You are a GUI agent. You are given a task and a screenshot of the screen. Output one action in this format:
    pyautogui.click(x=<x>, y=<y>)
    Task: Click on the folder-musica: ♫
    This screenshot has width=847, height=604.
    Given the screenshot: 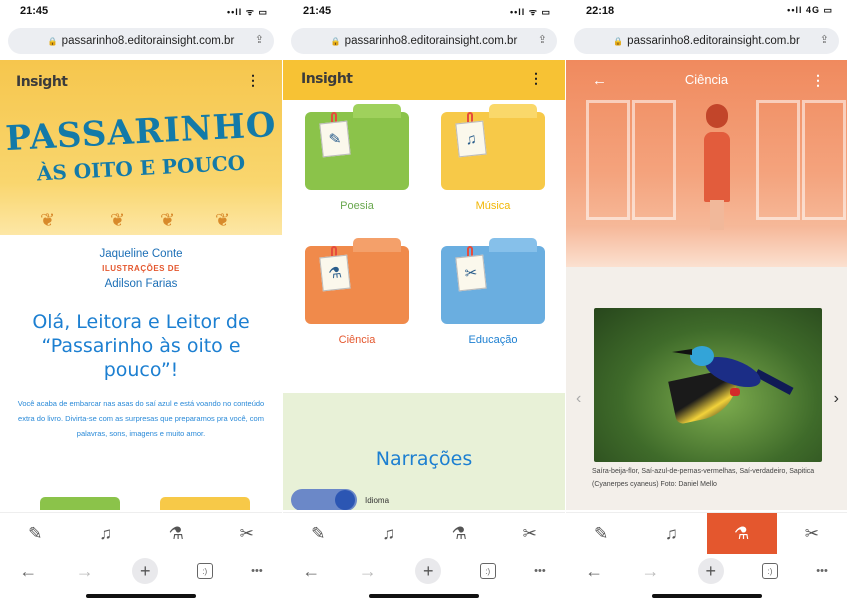 What is the action you would take?
    pyautogui.click(x=493, y=147)
    